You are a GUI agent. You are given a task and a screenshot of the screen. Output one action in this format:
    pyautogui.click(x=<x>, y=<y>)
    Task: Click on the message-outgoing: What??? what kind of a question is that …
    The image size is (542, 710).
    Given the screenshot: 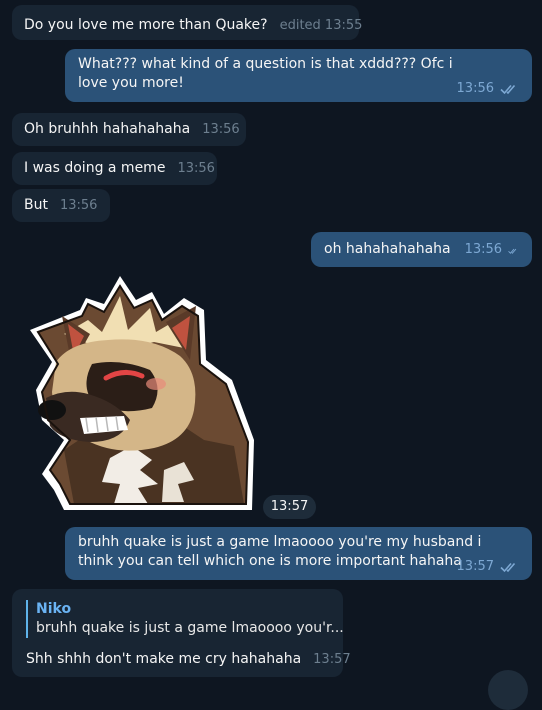 What is the action you would take?
    pyautogui.click(x=298, y=75)
    